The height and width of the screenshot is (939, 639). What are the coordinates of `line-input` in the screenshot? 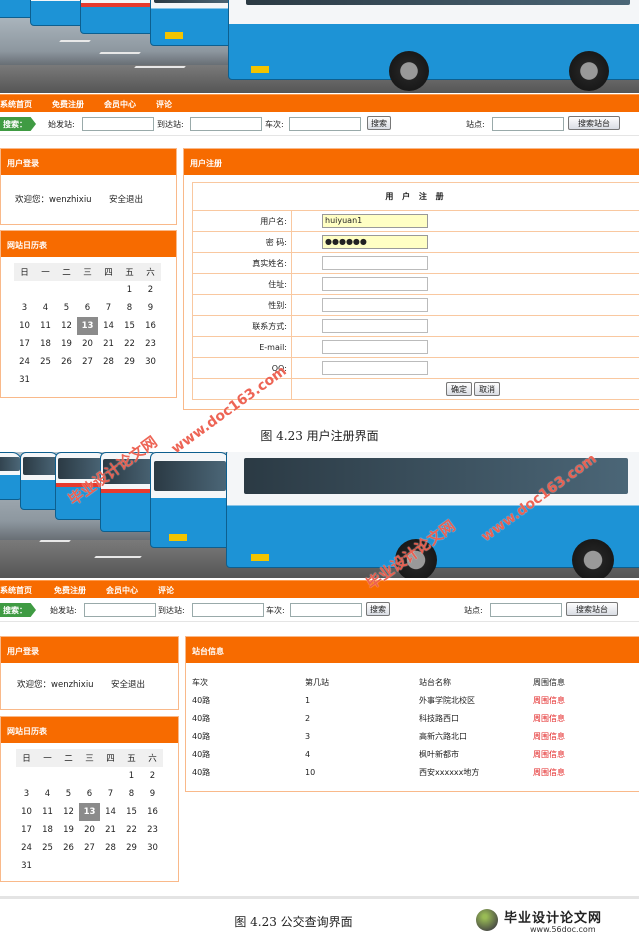 It's located at (325, 124).